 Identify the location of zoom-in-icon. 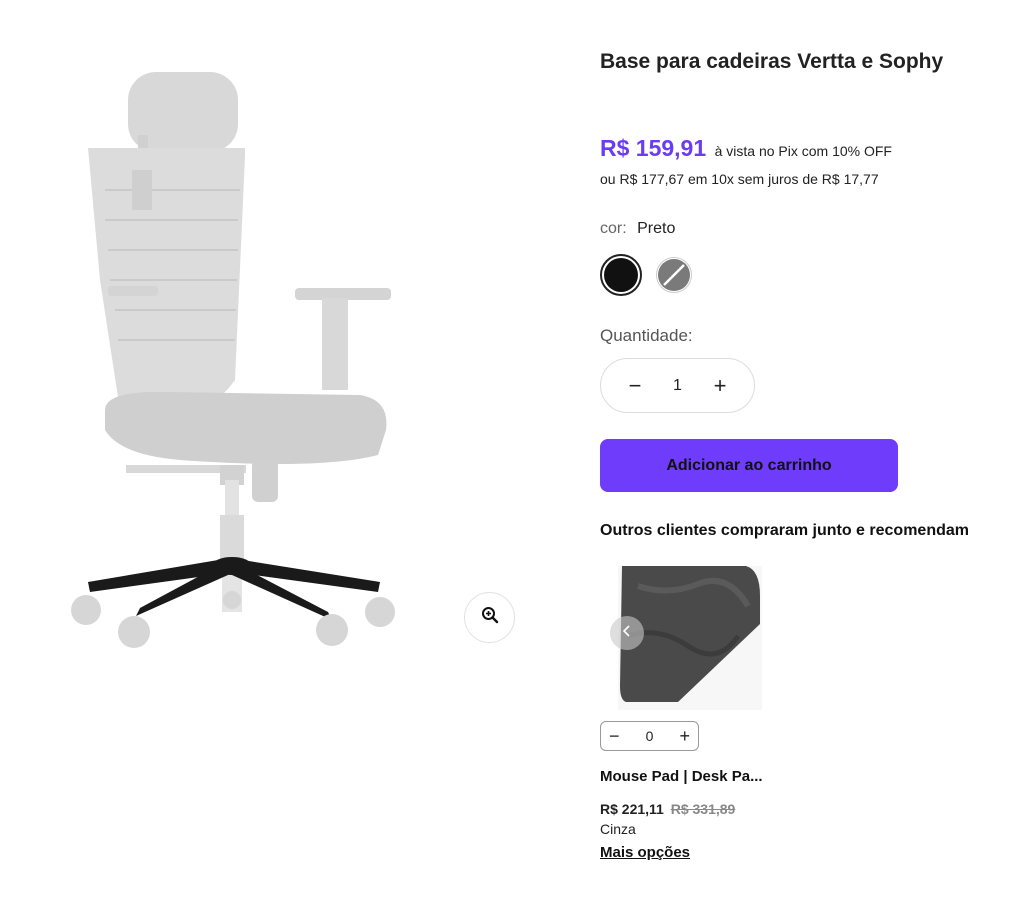
(490, 617).